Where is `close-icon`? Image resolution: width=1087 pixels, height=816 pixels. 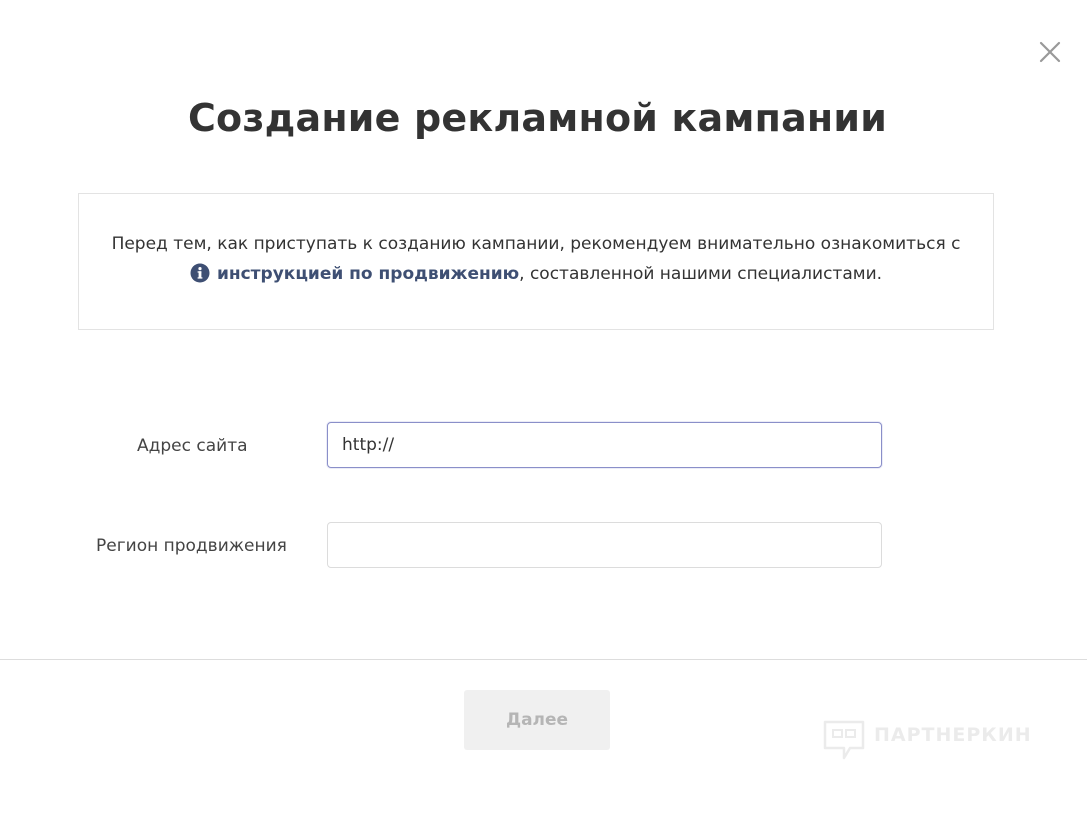
close-icon is located at coordinates (1050, 52).